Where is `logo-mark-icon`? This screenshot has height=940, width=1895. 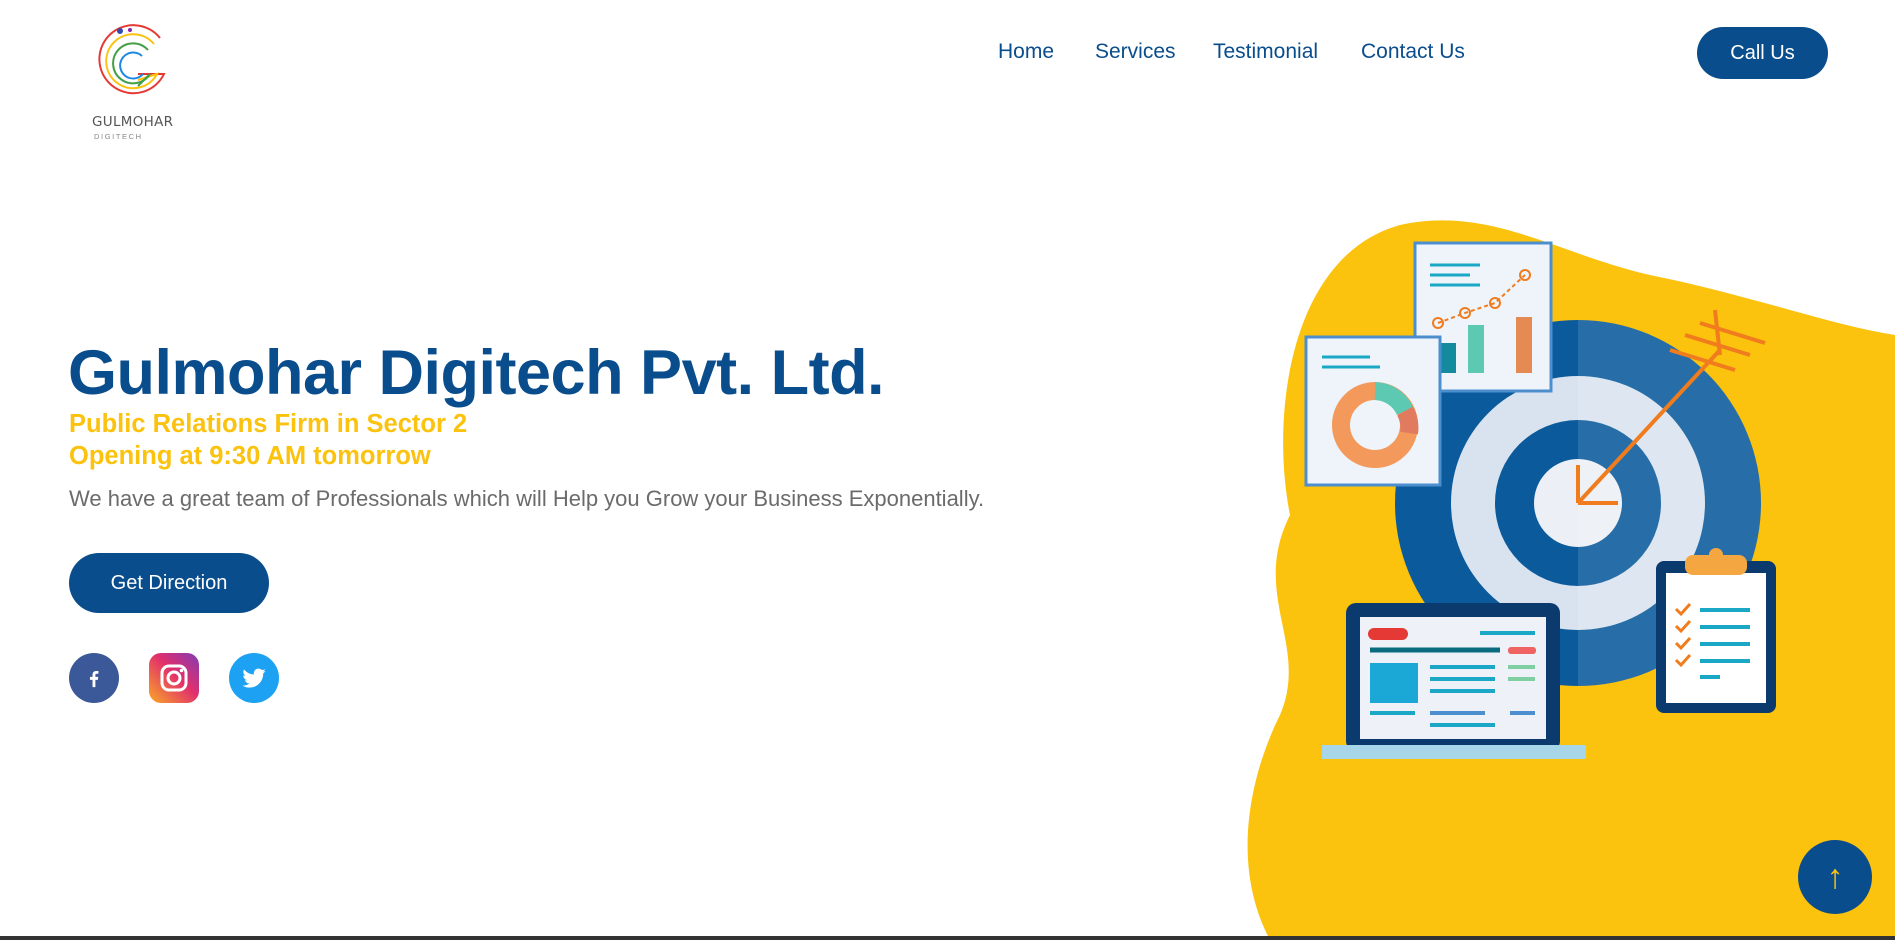
logo-mark-icon is located at coordinates (132, 59).